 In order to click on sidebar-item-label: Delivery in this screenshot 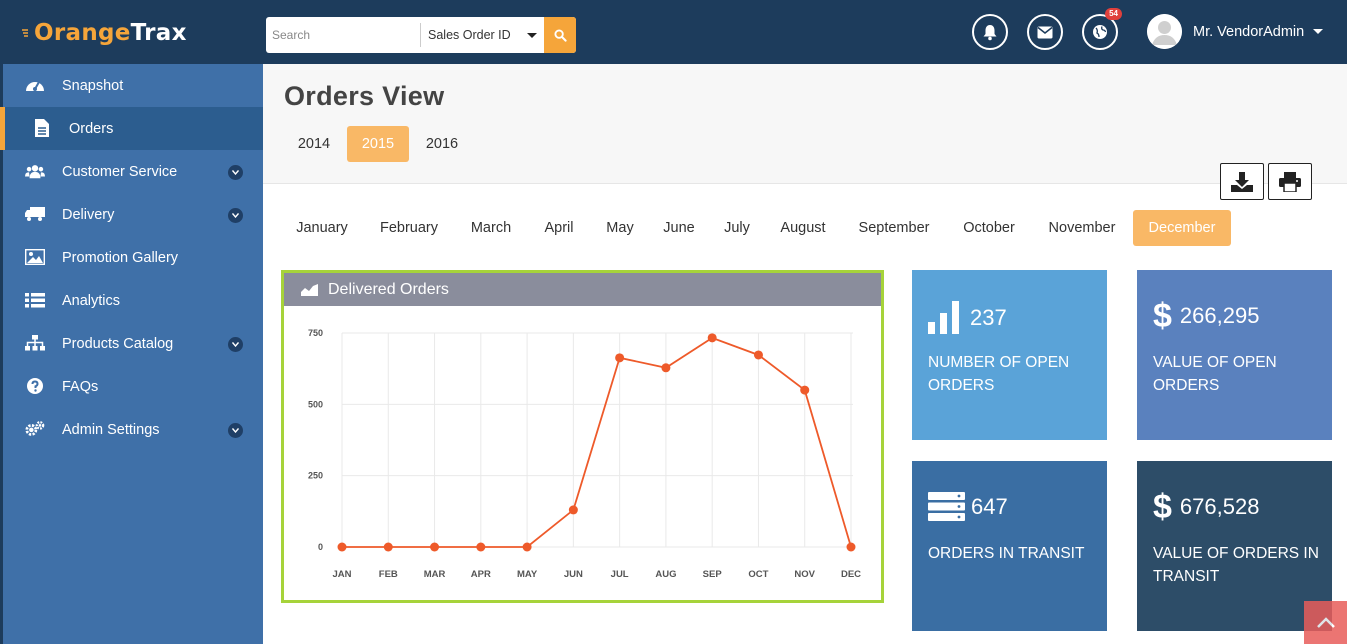, I will do `click(88, 214)`.